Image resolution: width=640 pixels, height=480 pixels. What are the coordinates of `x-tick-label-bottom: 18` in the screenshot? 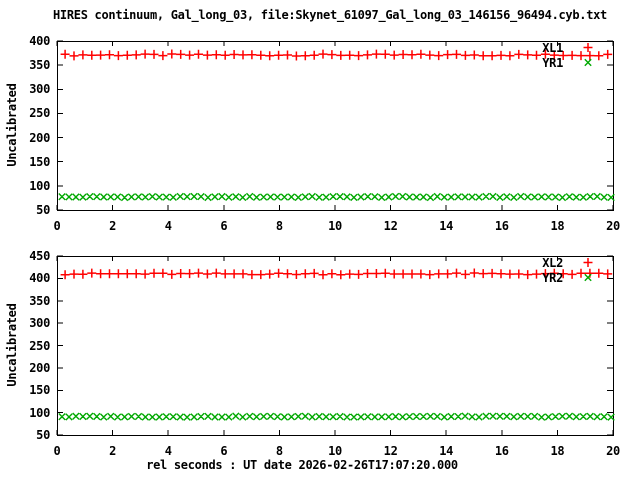 It's located at (557, 451).